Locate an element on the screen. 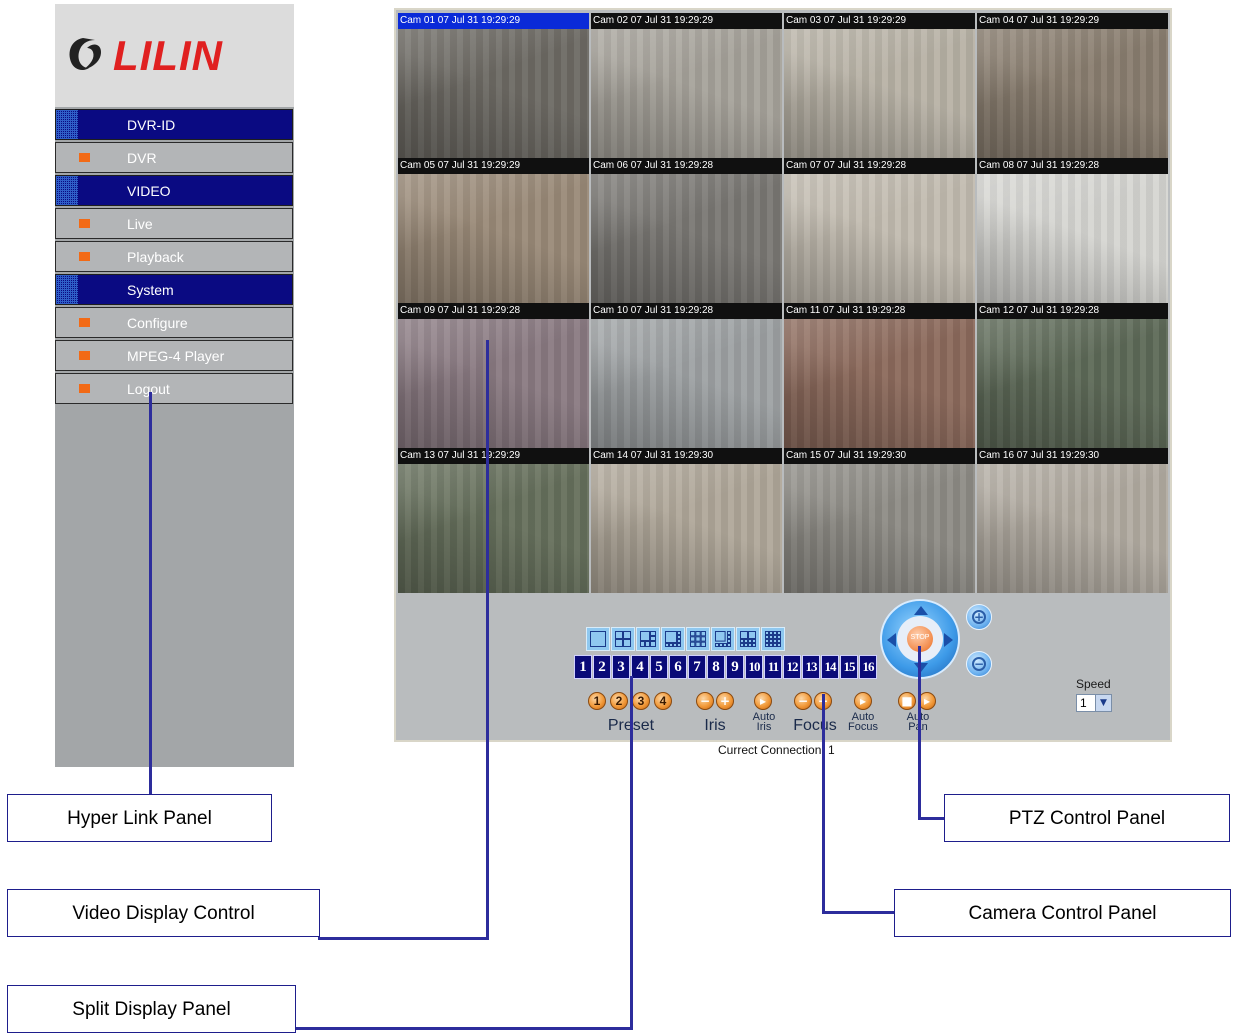  pan-up-icon is located at coordinates (921, 610).